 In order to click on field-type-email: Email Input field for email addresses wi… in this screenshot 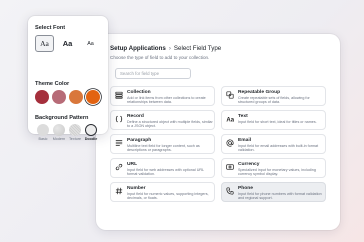, I will do `click(273, 144)`.